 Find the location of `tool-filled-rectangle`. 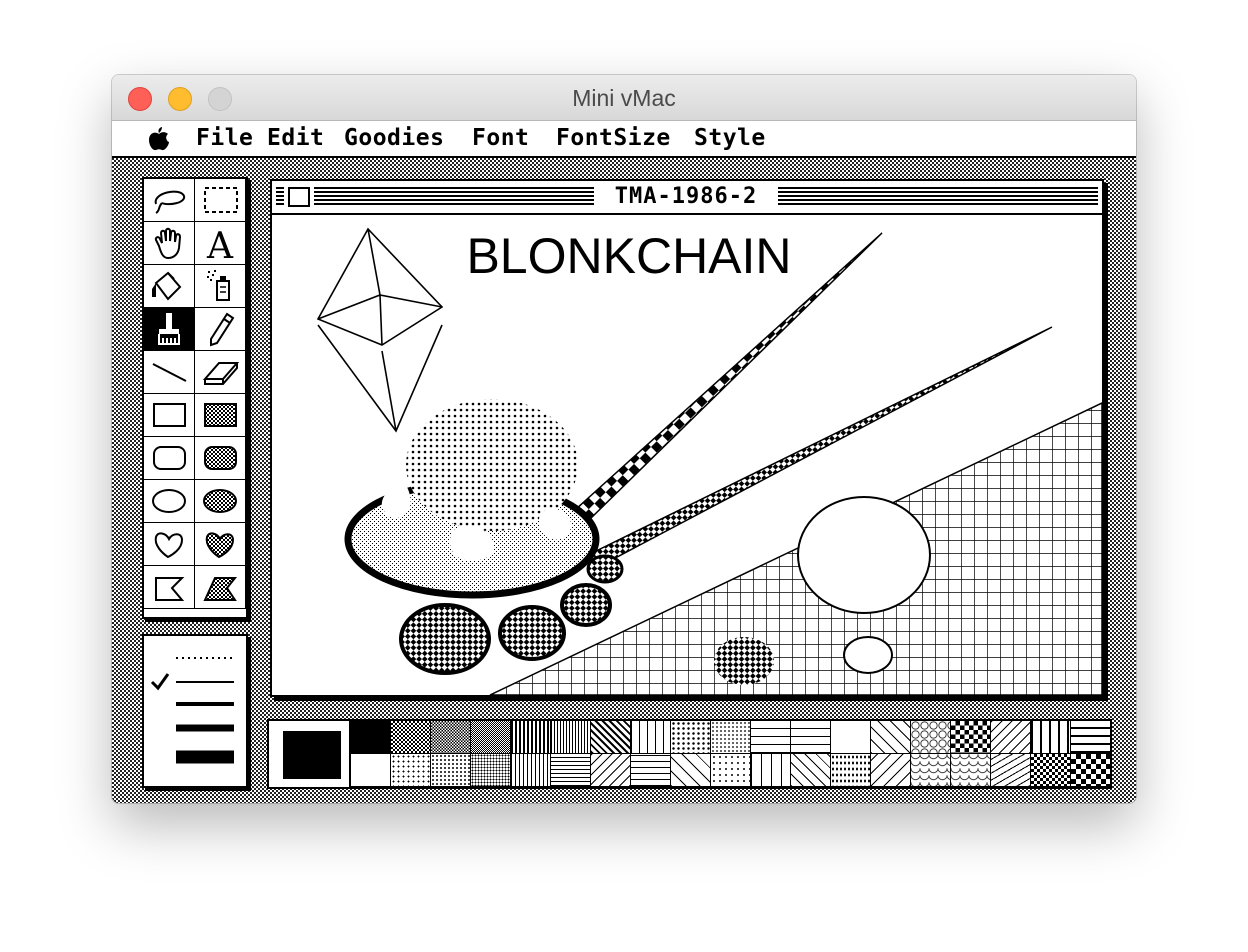

tool-filled-rectangle is located at coordinates (220, 415).